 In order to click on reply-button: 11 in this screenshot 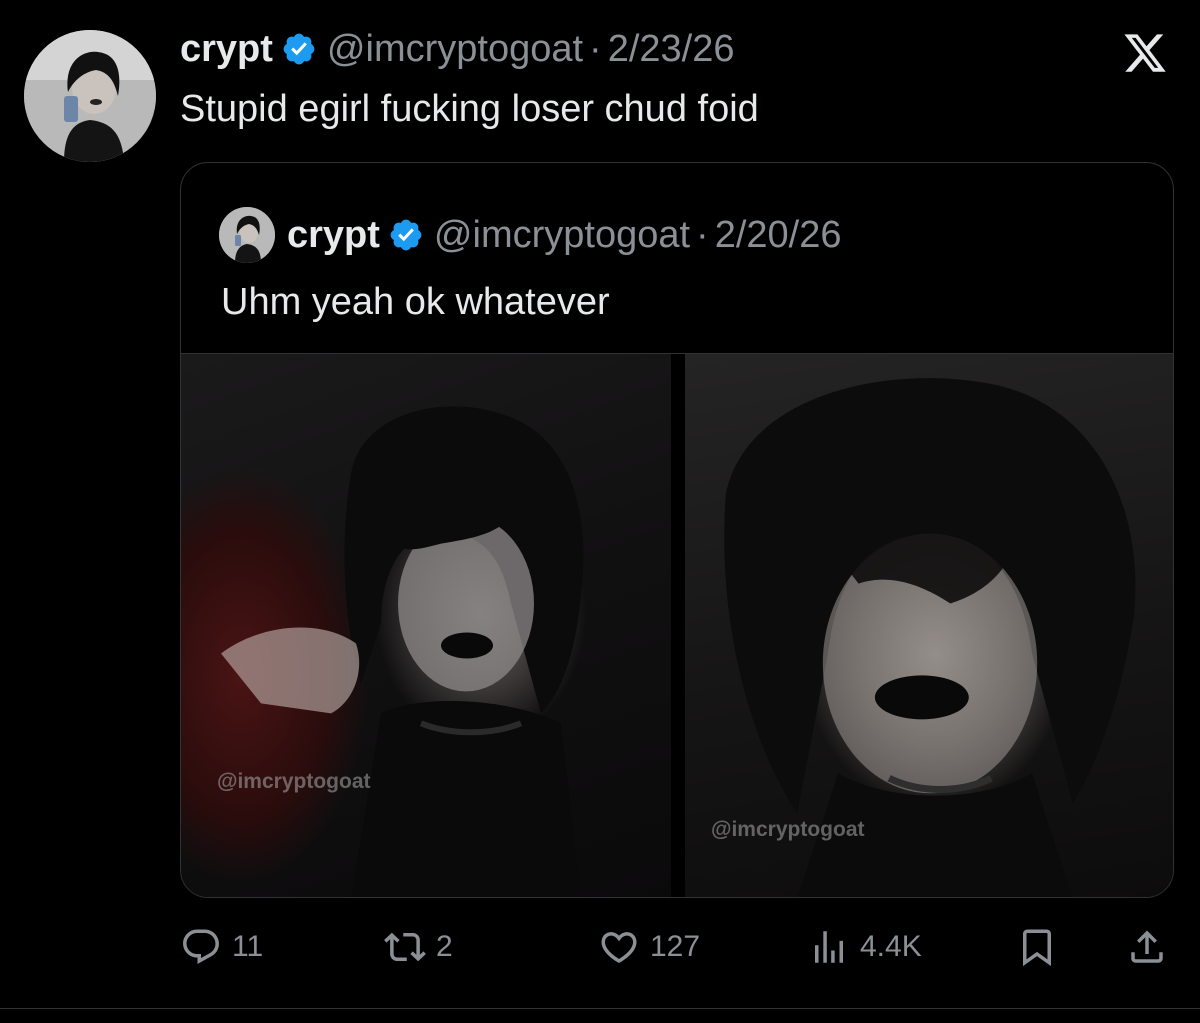, I will do `click(221, 947)`.